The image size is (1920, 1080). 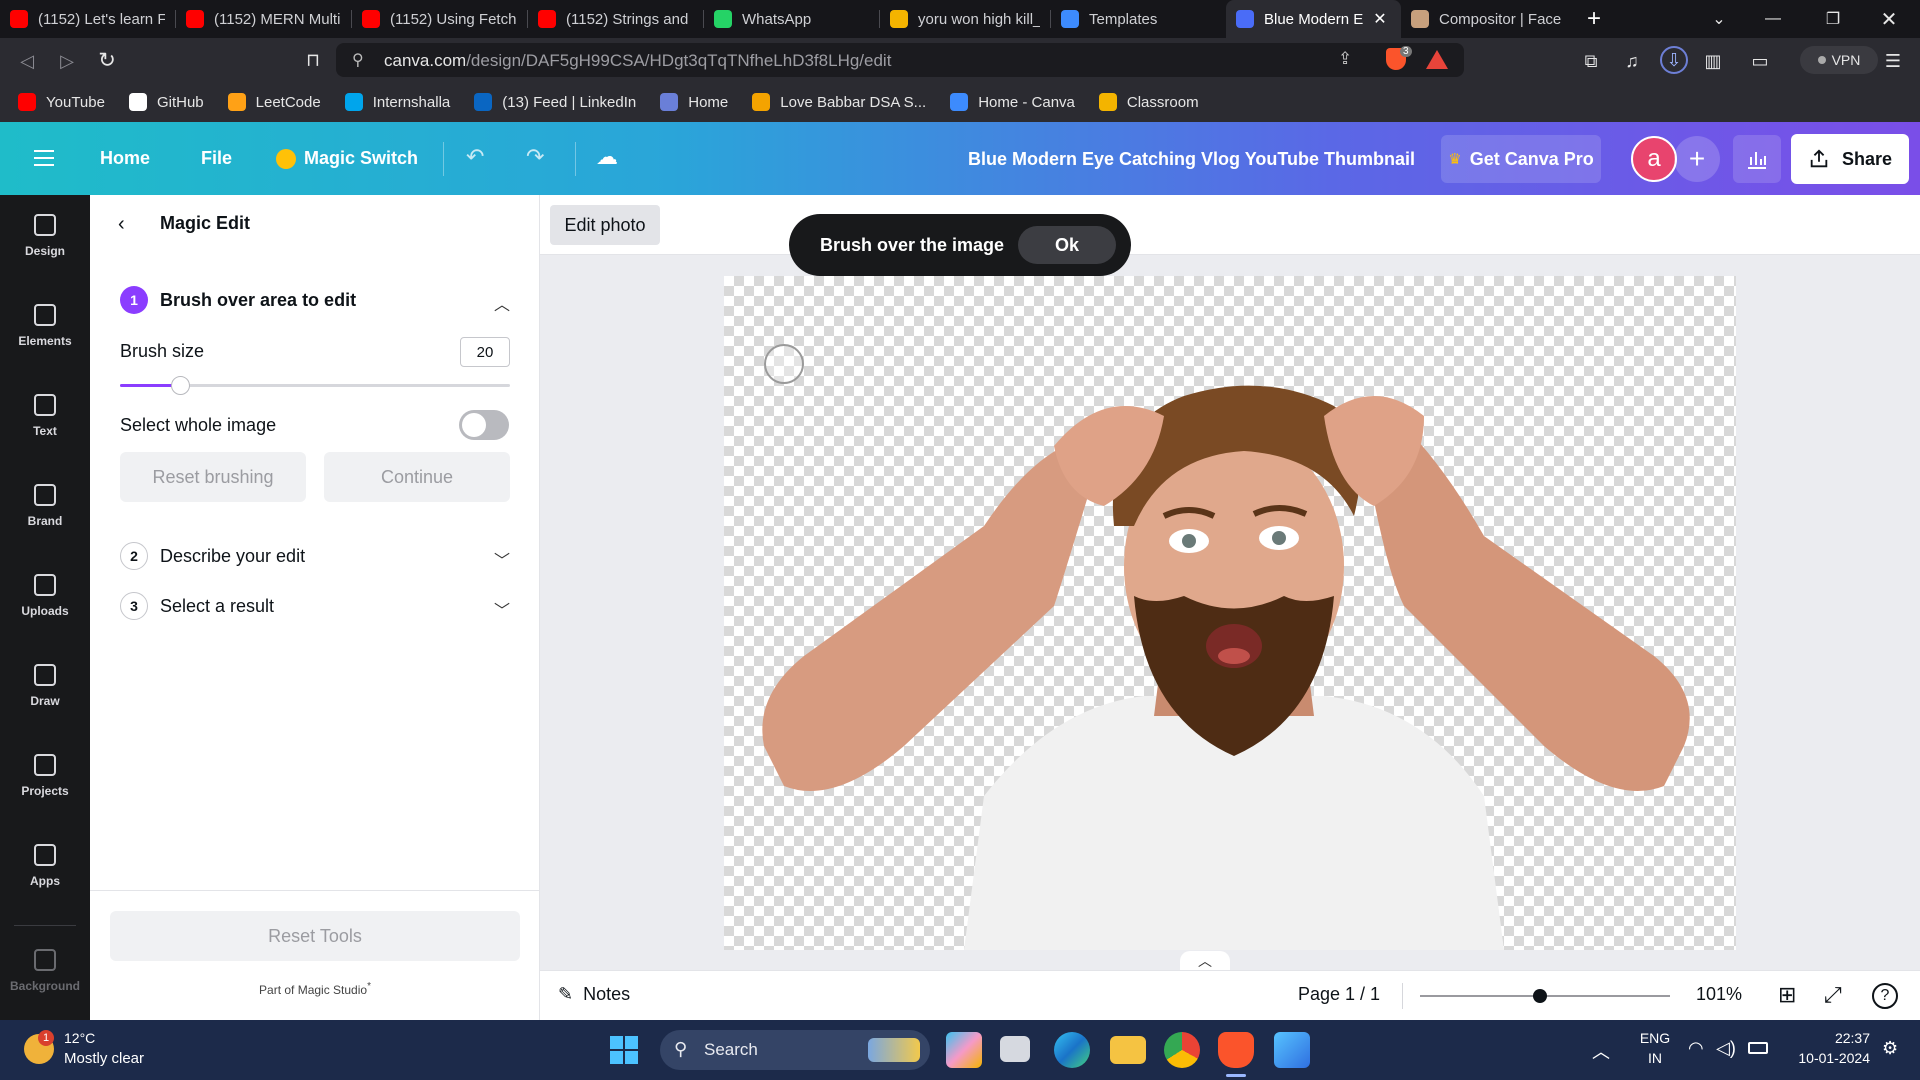 I want to click on vpn-button: VPN, so click(x=1839, y=60).